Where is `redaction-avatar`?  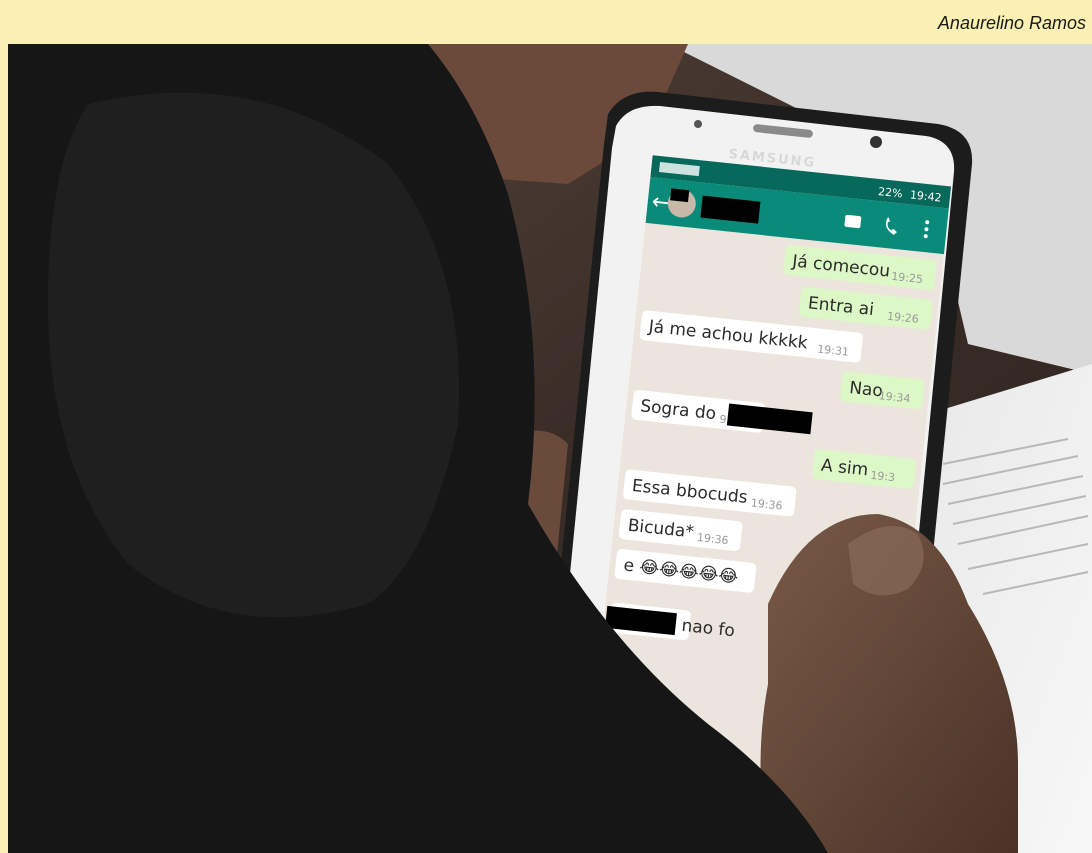
redaction-avatar is located at coordinates (680, 195).